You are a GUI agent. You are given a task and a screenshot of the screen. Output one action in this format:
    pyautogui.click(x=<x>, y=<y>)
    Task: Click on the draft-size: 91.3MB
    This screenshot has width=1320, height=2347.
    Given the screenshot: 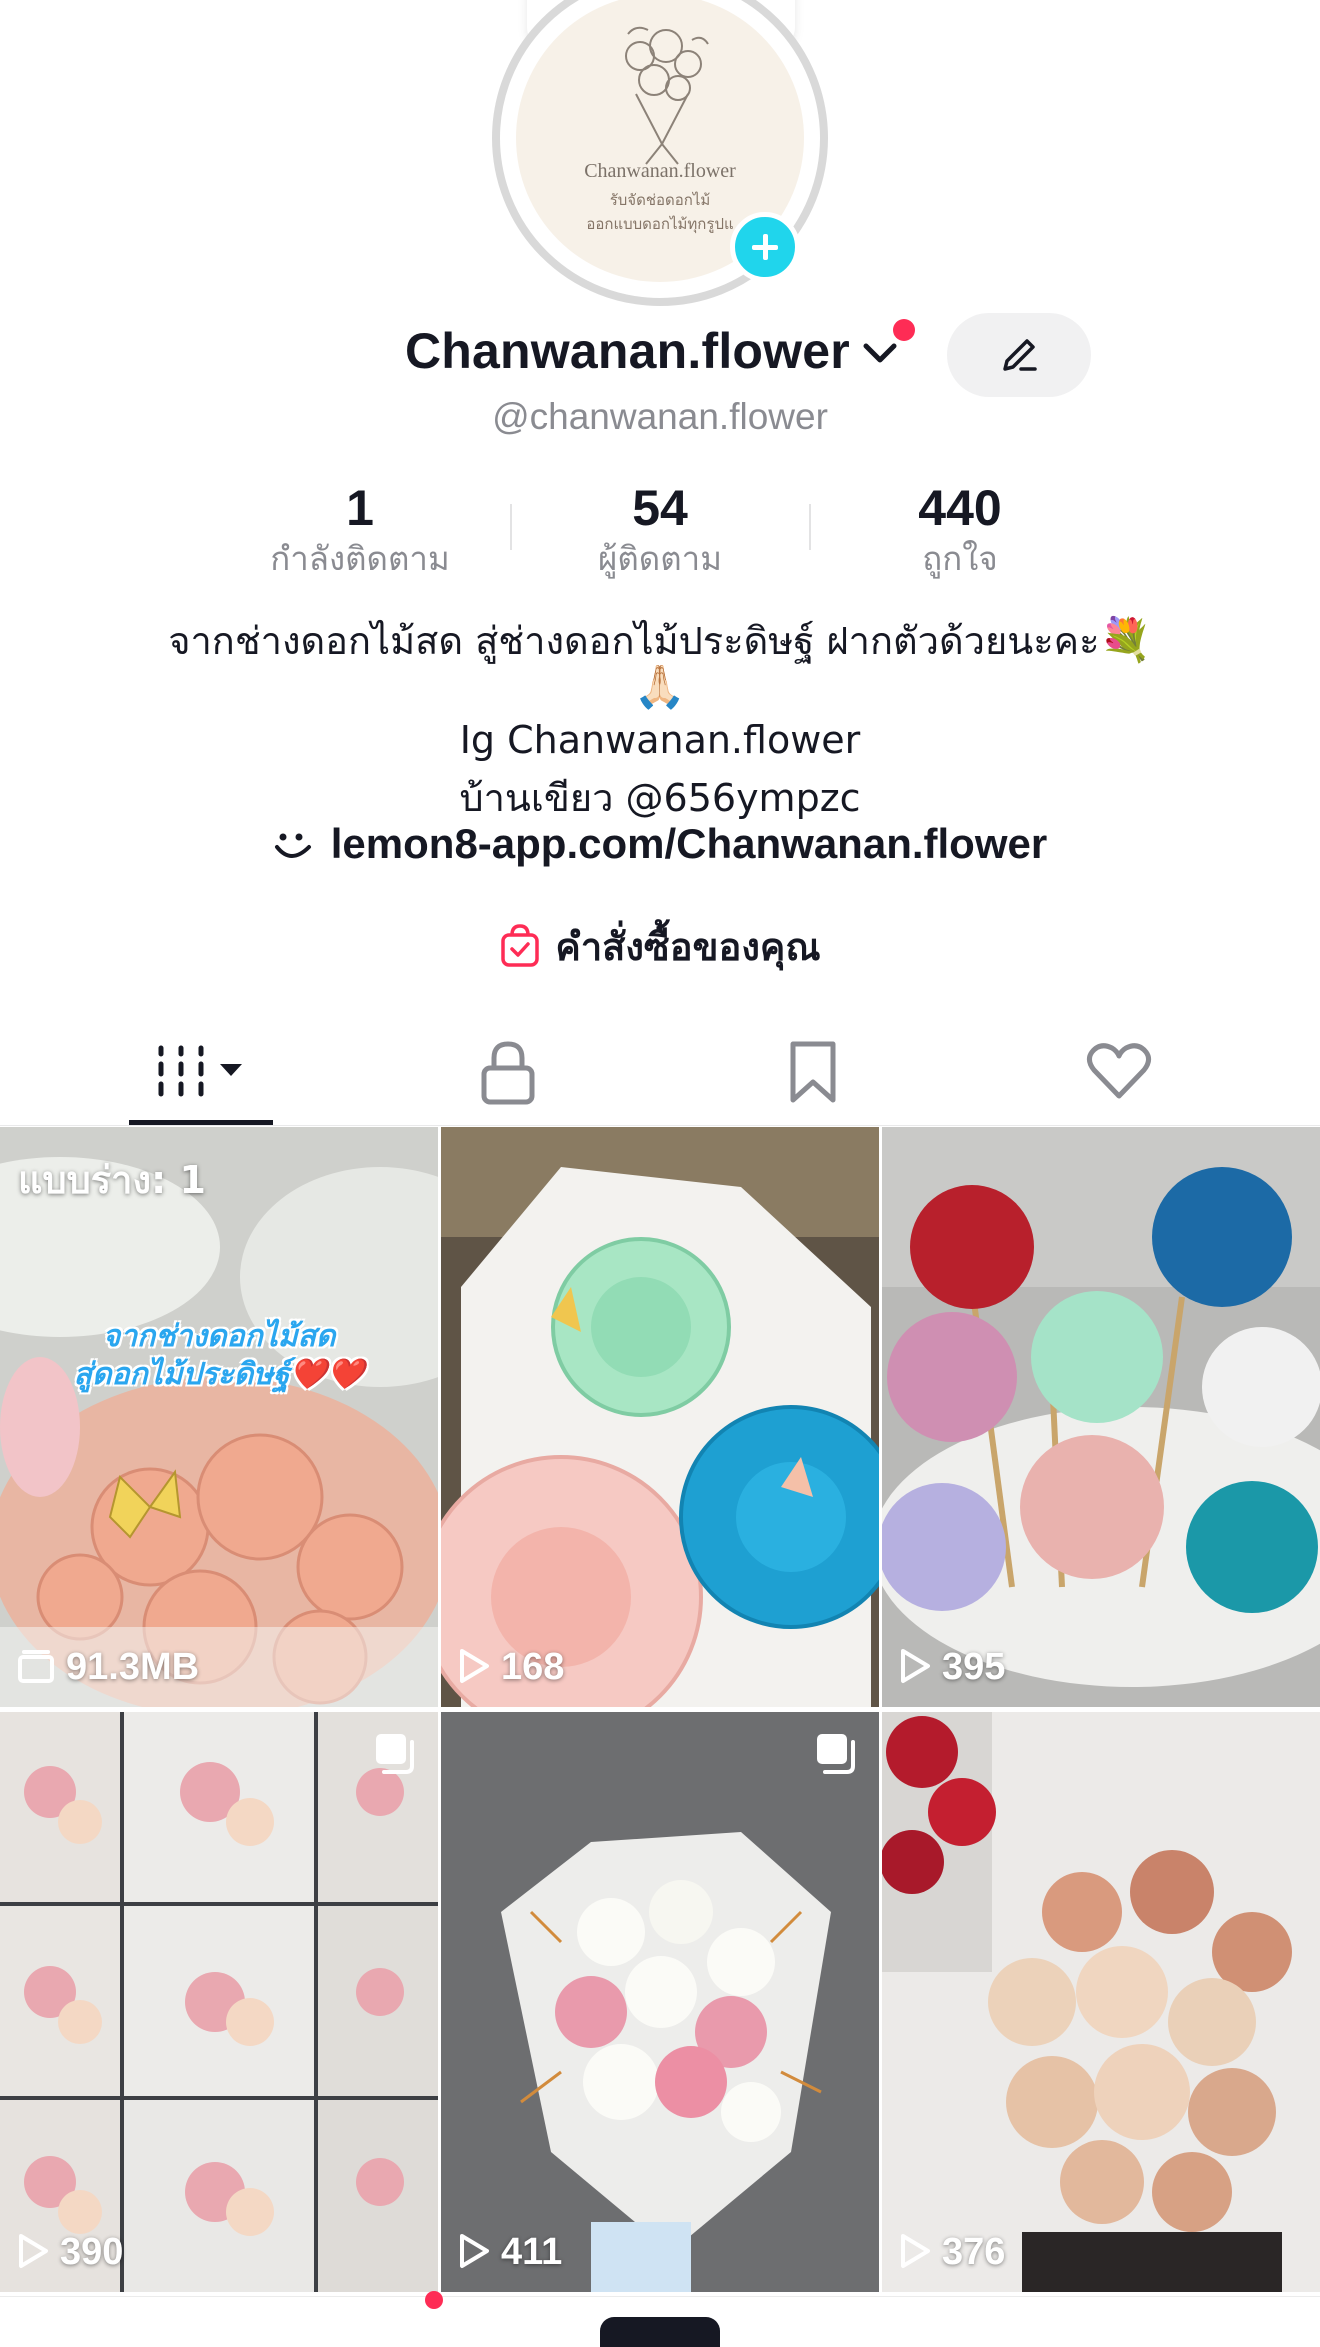 What is the action you would take?
    pyautogui.click(x=107, y=1667)
    